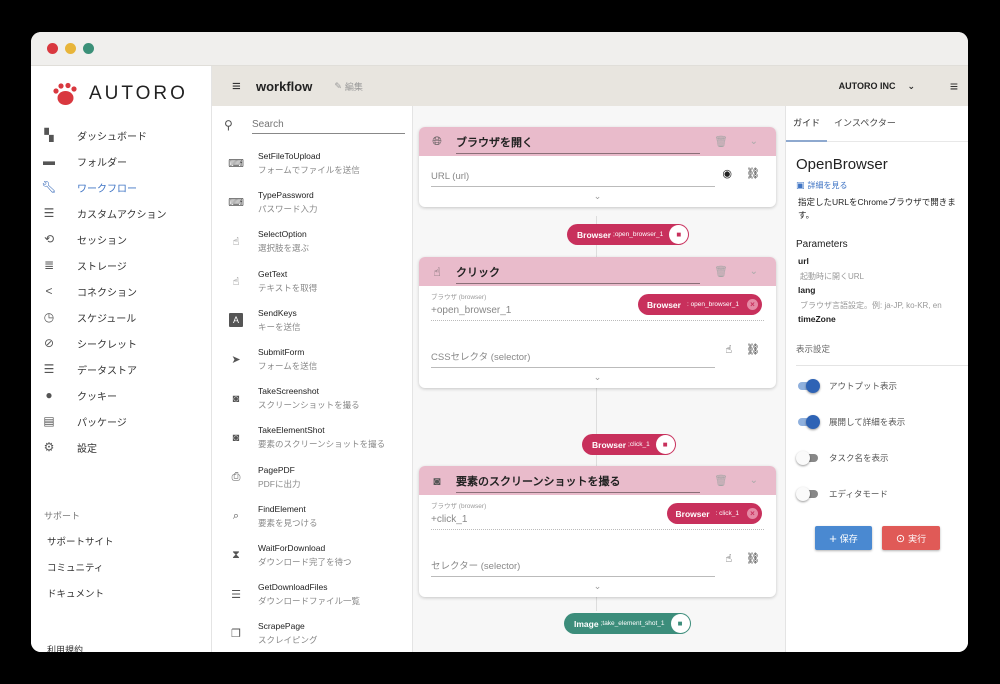 The image size is (1000, 684). I want to click on palette-item-name: SetFileToUpload, so click(289, 156).